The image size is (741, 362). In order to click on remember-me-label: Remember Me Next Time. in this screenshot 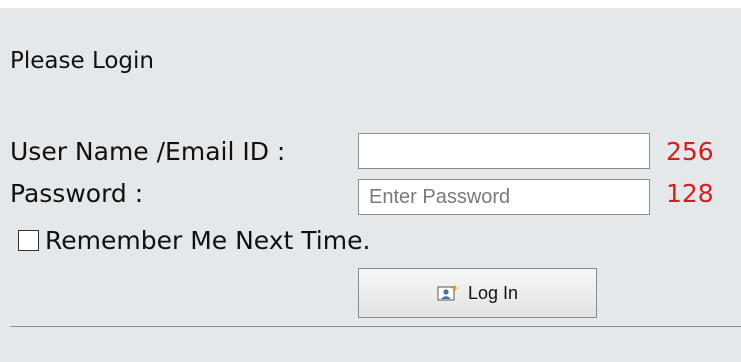, I will do `click(208, 240)`.